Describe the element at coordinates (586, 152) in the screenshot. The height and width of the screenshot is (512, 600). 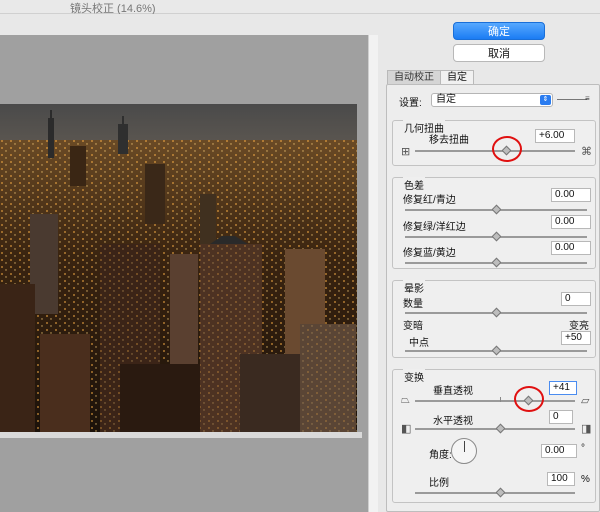
I see `pincushion-icon: ⌘` at that location.